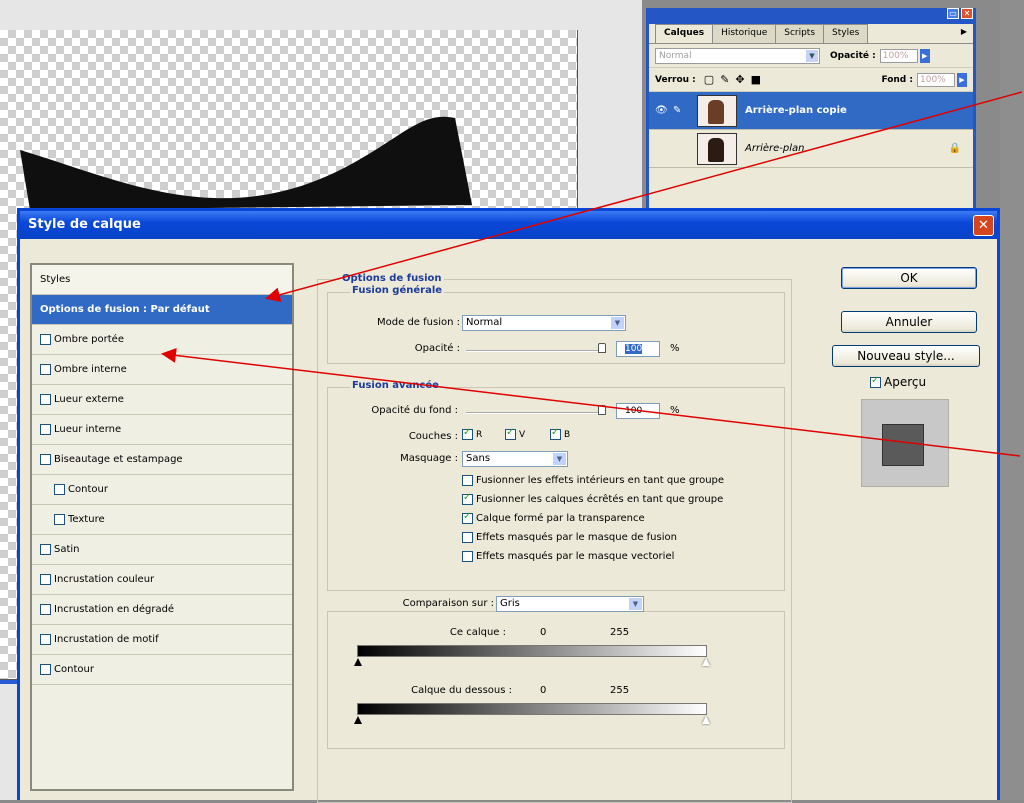  I want to click on styles-item-contour: Contour, so click(162, 670).